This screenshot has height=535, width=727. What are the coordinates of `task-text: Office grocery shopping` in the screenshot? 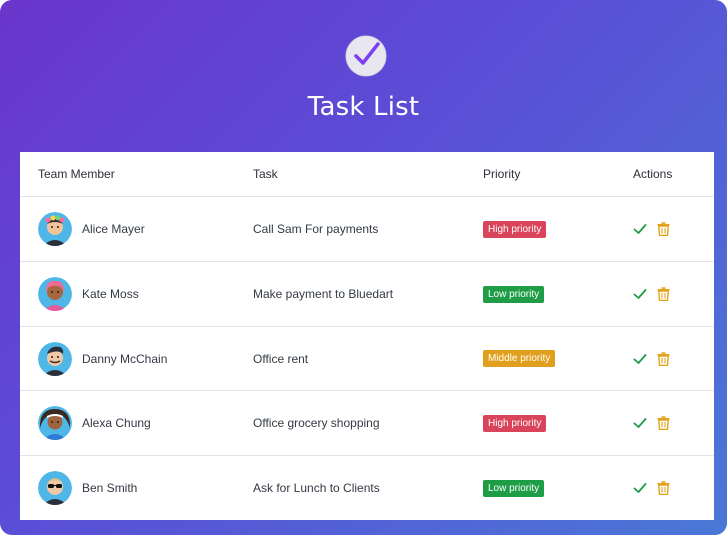 It's located at (316, 423).